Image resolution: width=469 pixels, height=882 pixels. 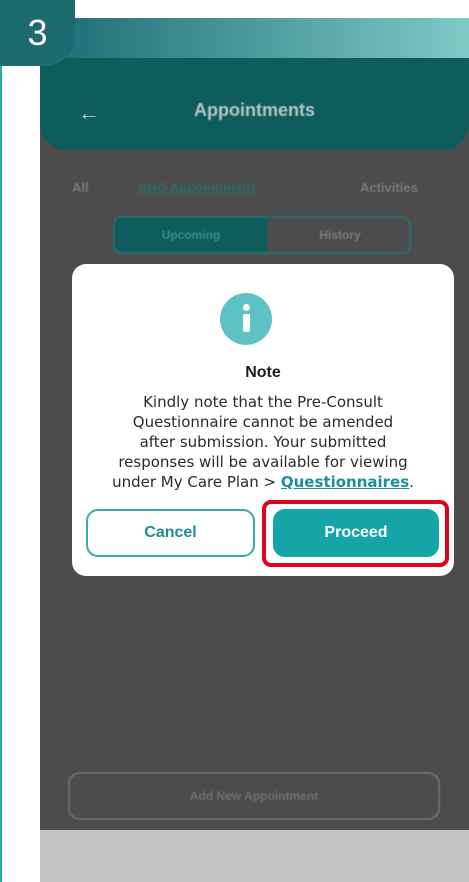 What do you see at coordinates (355, 533) in the screenshot?
I see `proceed-highlight-box` at bounding box center [355, 533].